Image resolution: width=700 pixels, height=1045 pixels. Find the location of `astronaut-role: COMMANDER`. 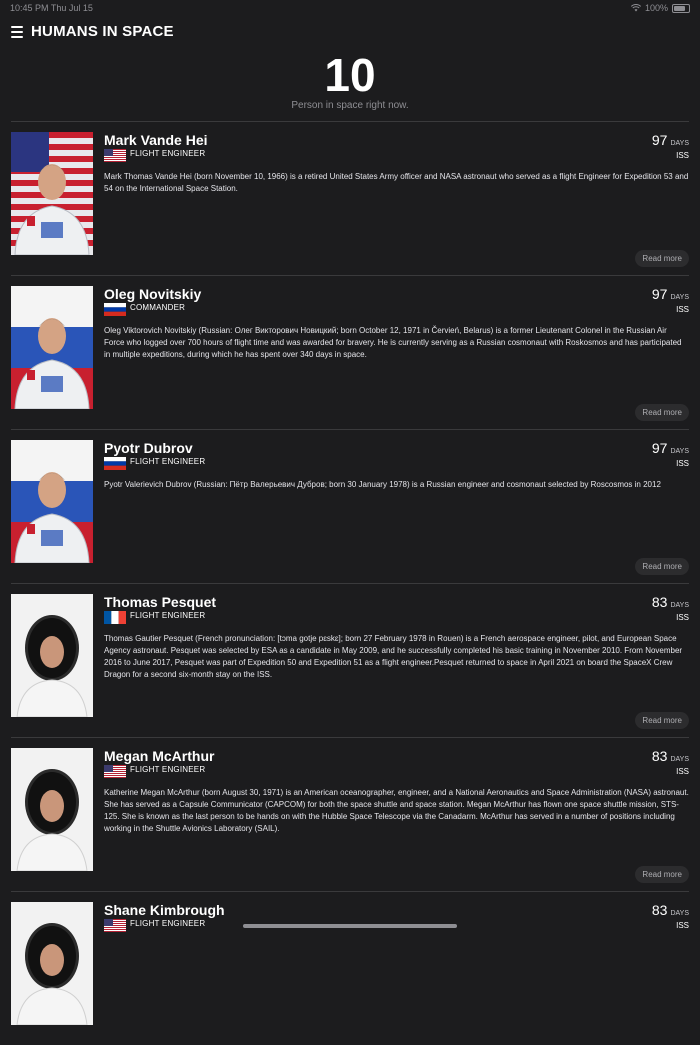

astronaut-role: COMMANDER is located at coordinates (158, 307).